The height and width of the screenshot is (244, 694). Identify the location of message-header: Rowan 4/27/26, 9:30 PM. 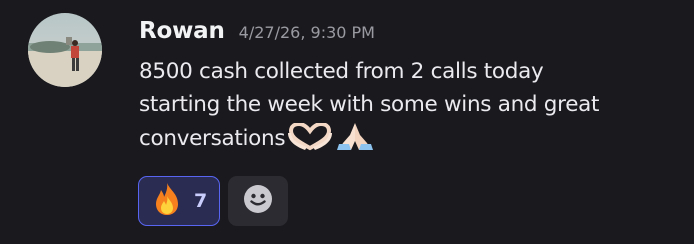
(257, 31).